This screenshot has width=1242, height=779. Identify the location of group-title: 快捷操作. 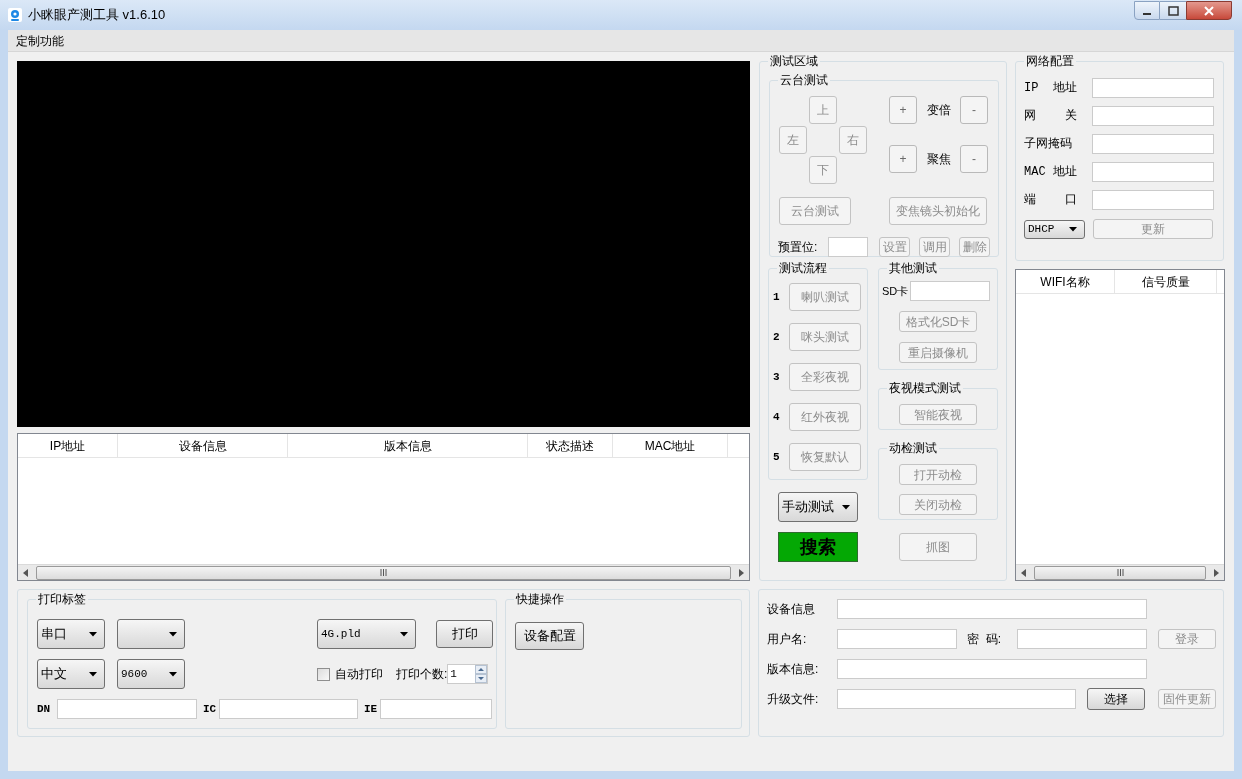
(540, 599).